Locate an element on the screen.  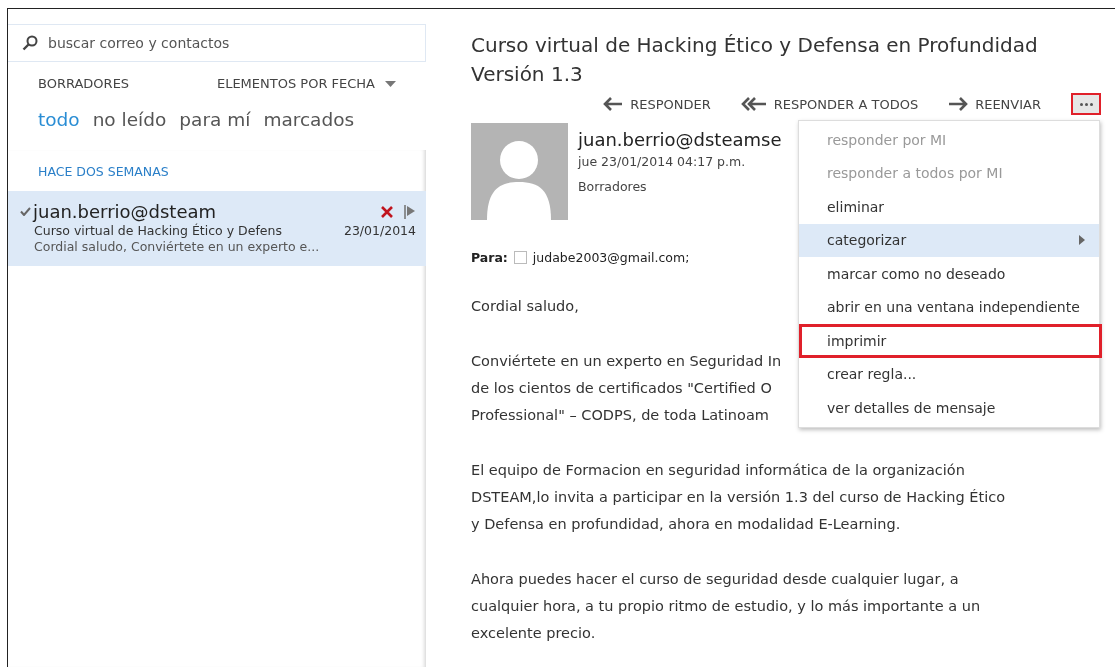
message-title: Curso virtual de Hacking Ético y Defensa en Profundidad Versión 1.3 is located at coordinates (755, 60).